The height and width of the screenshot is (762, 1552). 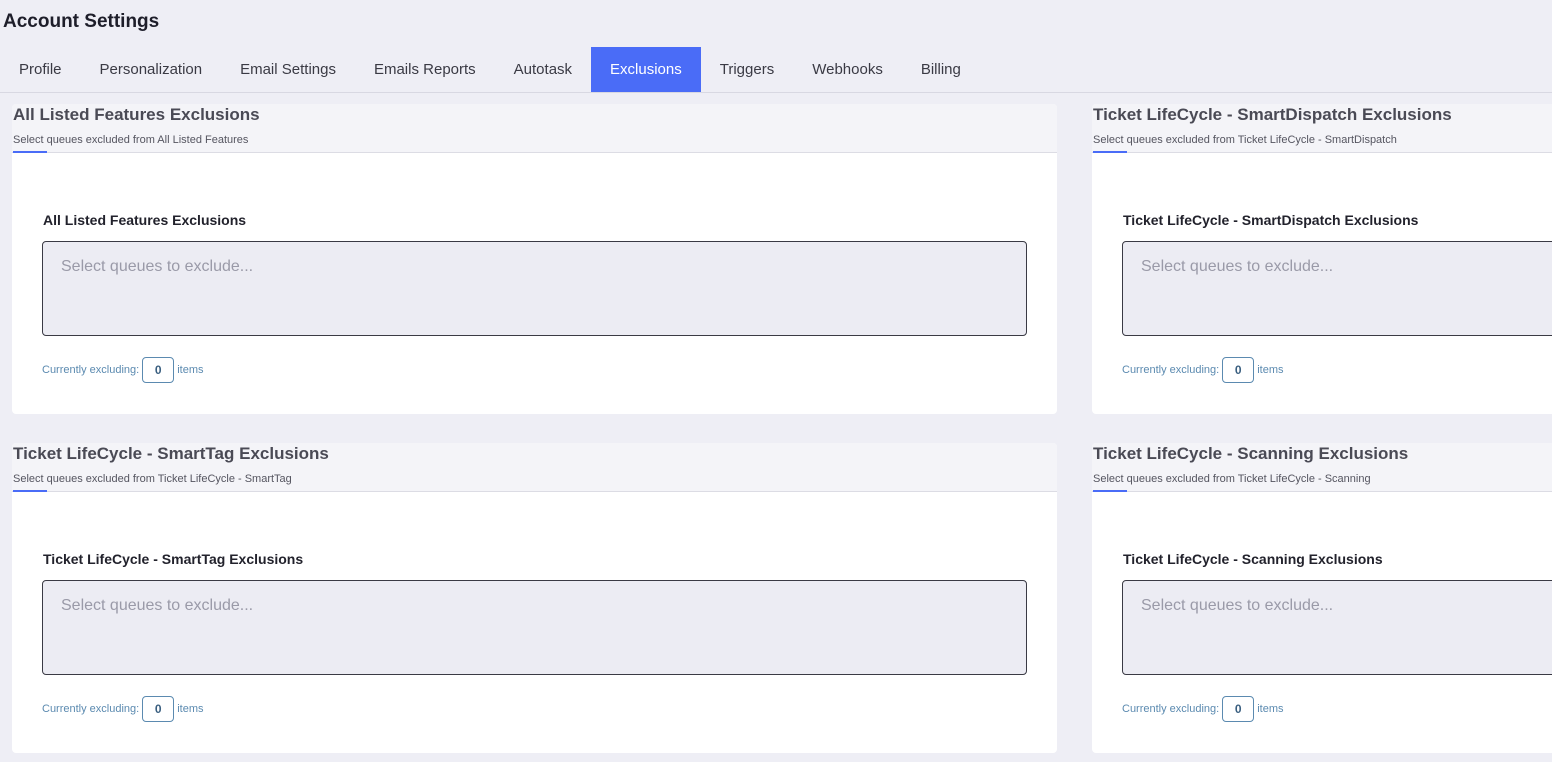 What do you see at coordinates (151, 69) in the screenshot?
I see `tab-personalization: Personalization` at bounding box center [151, 69].